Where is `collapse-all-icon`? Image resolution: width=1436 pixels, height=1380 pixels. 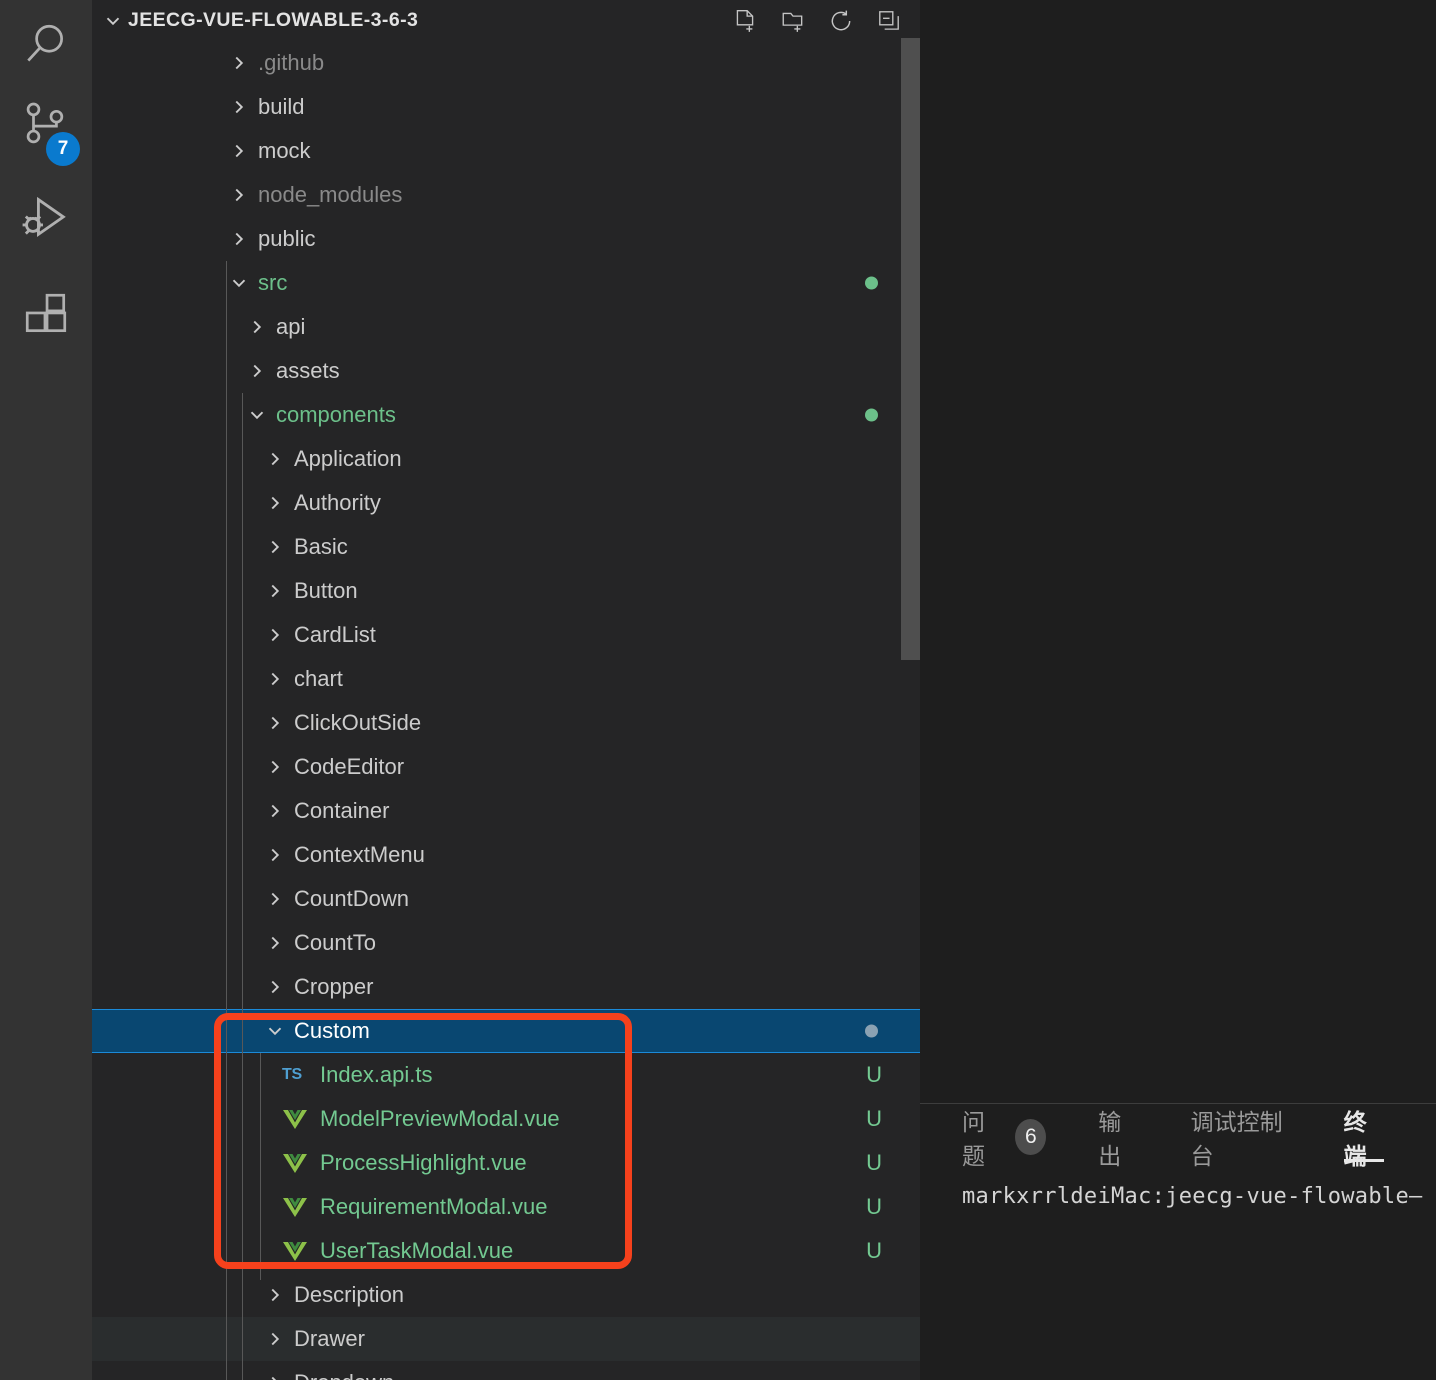 collapse-all-icon is located at coordinates (889, 21).